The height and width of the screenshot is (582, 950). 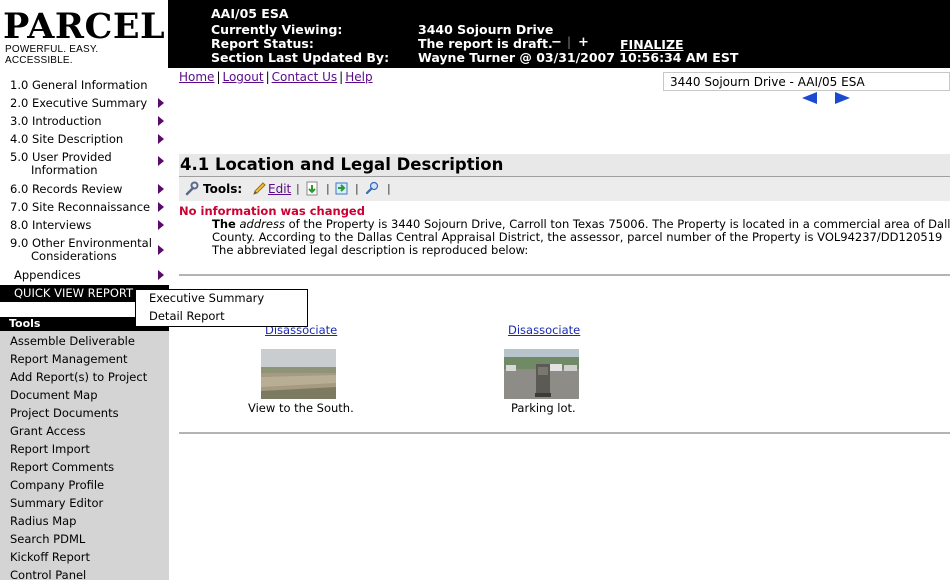 I want to click on nav-item-label: 2.0 Executive Summary, so click(x=79, y=103).